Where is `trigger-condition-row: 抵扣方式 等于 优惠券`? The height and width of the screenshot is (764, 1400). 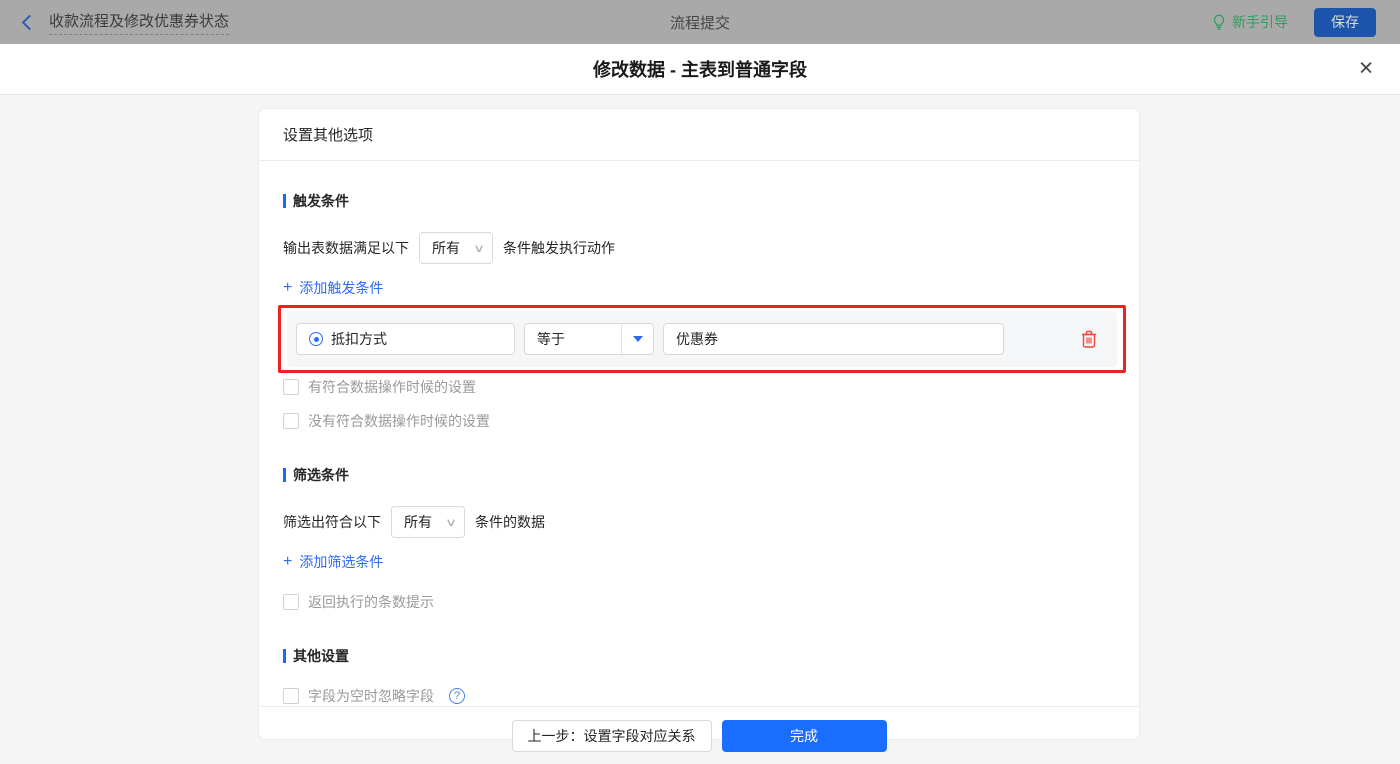 trigger-condition-row: 抵扣方式 等于 优惠券 is located at coordinates (702, 339).